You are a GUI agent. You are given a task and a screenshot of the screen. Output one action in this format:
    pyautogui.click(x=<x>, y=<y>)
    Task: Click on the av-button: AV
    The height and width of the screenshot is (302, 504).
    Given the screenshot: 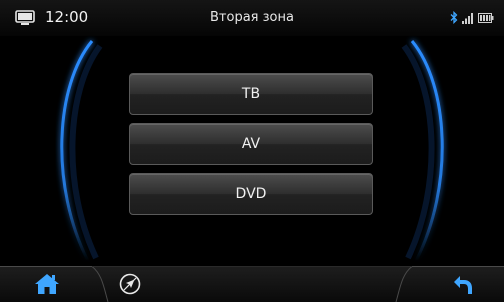 What is the action you would take?
    pyautogui.click(x=251, y=144)
    